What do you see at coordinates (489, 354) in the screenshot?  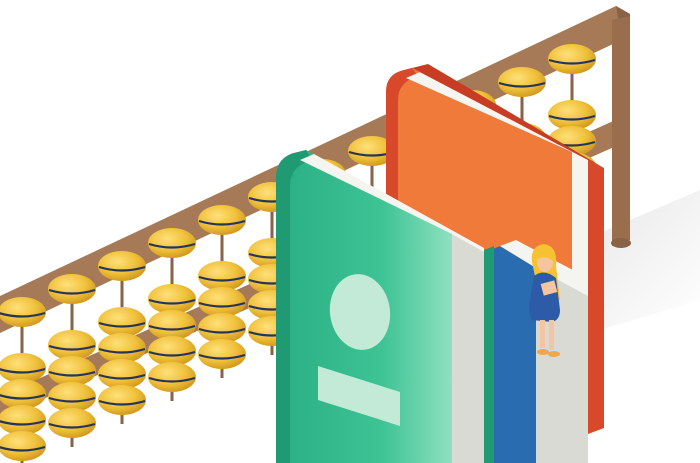 I see `green-book-spine` at bounding box center [489, 354].